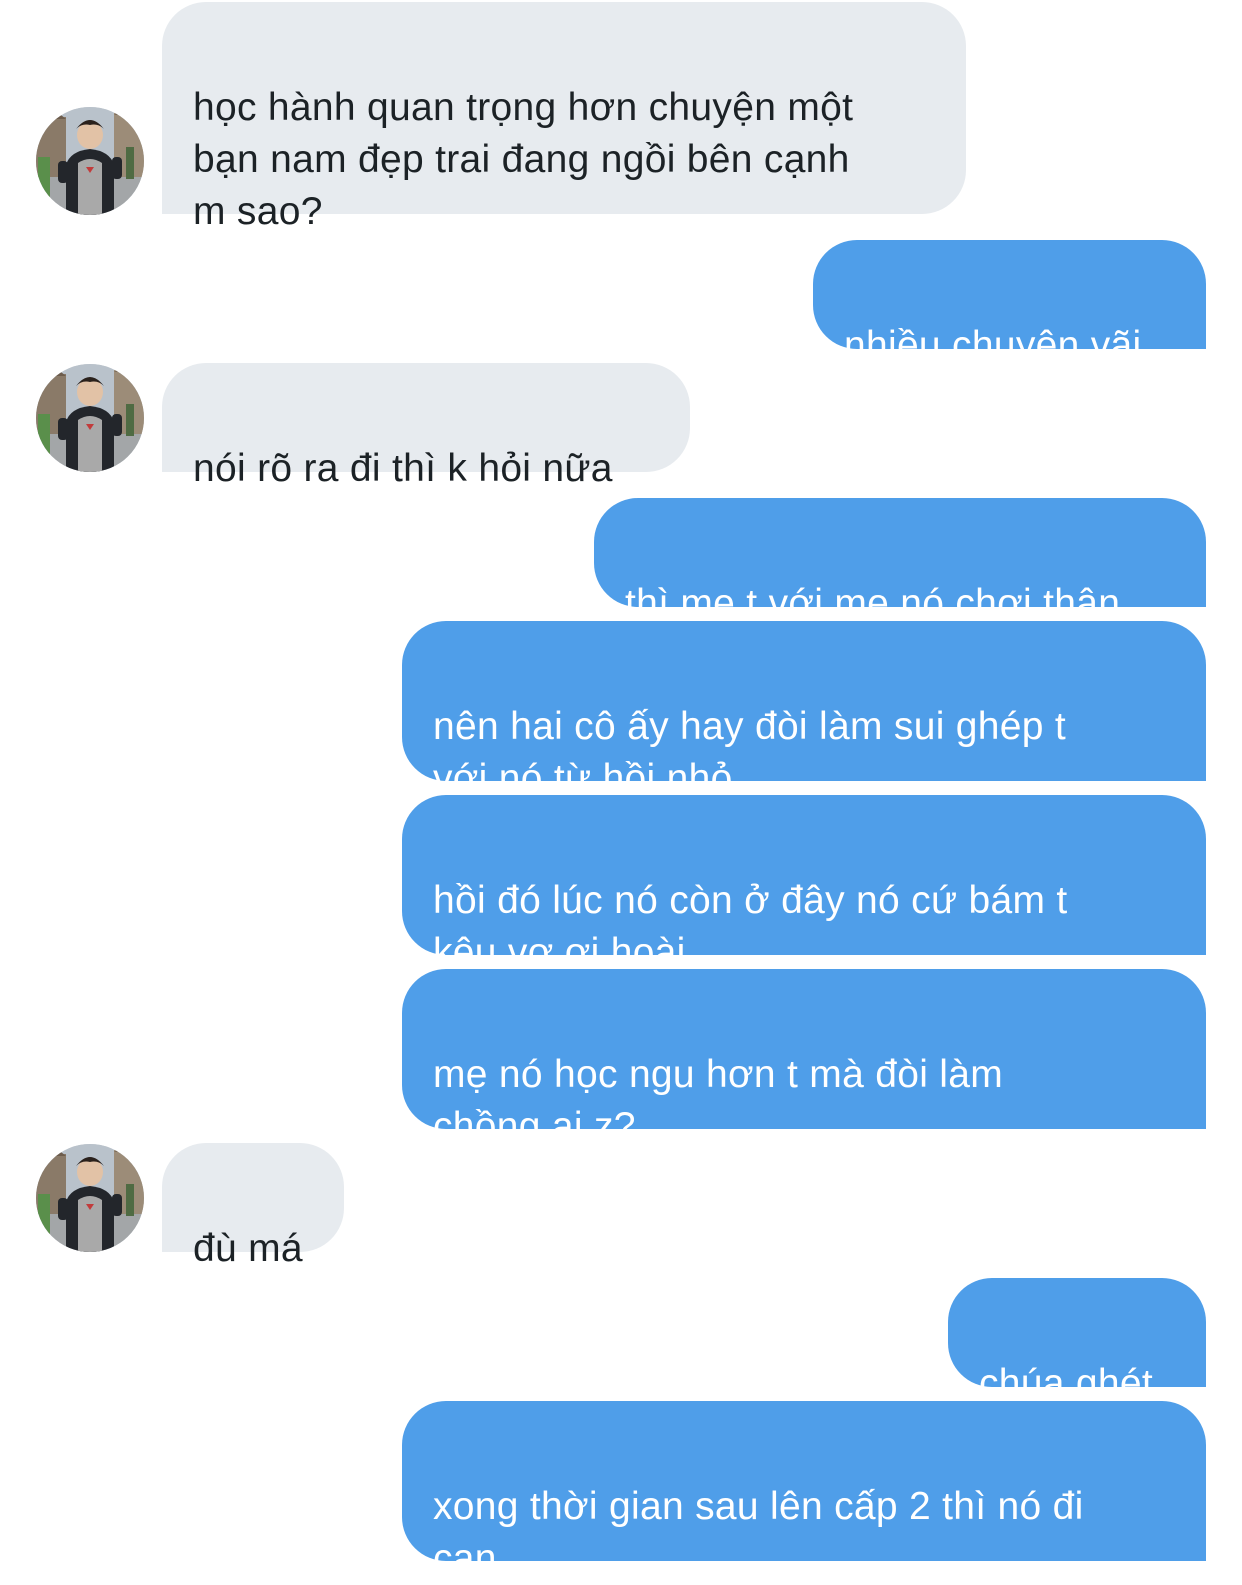  What do you see at coordinates (1066, 1383) in the screenshot?
I see `message-text: chúa ghét` at bounding box center [1066, 1383].